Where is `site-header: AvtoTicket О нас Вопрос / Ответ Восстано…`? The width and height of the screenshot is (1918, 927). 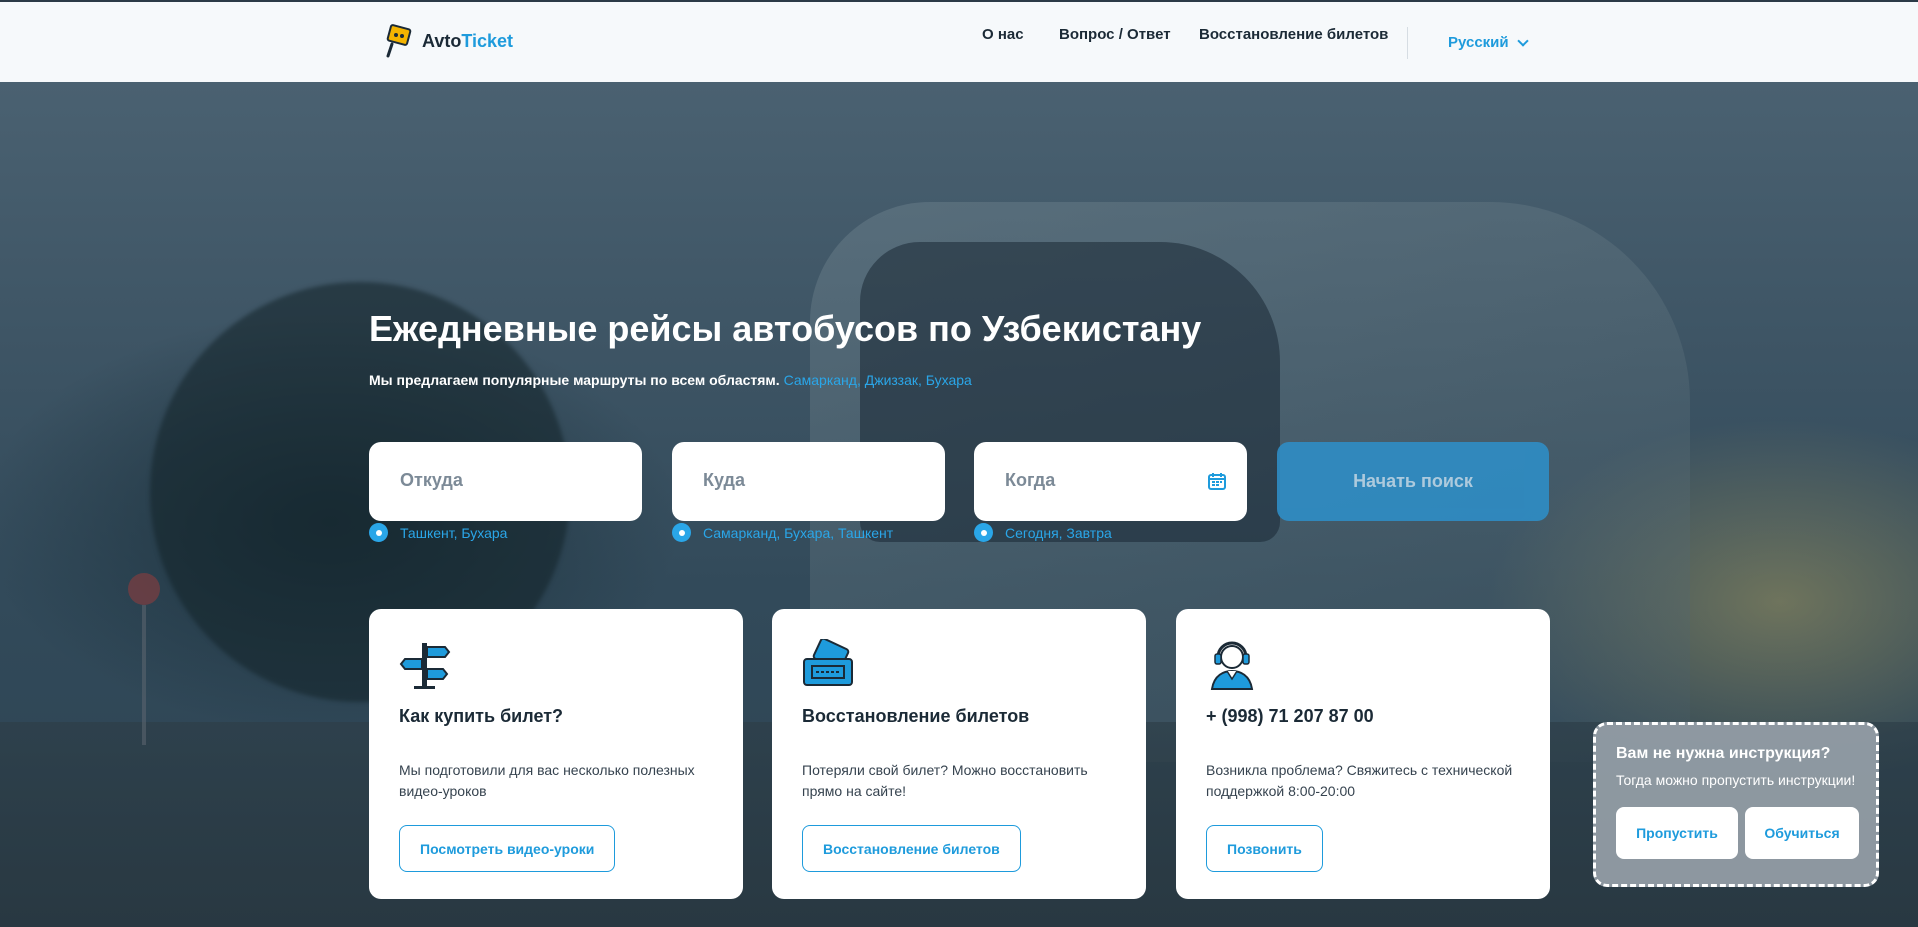 site-header: AvtoTicket О нас Вопрос / Ответ Восстано… is located at coordinates (959, 41).